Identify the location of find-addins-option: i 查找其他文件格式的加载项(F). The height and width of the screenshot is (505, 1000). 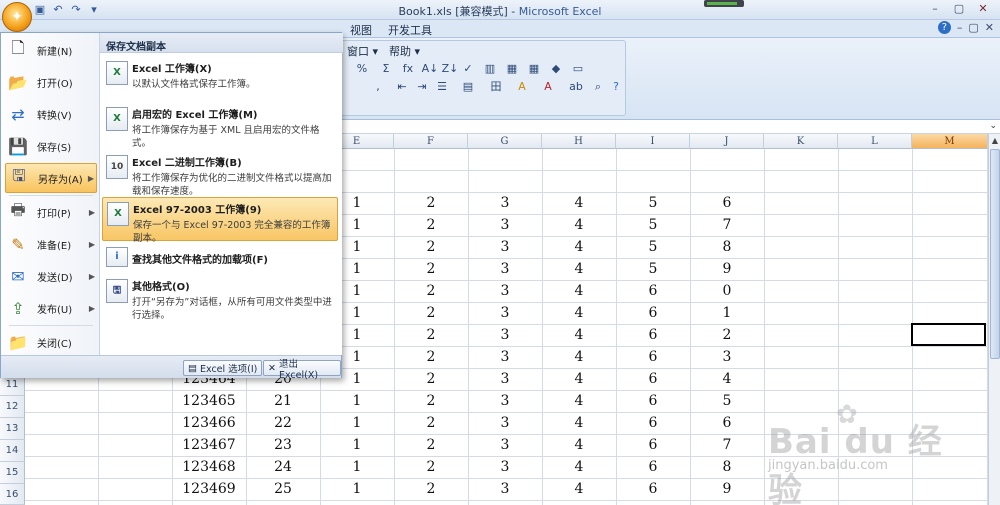
(220, 259).